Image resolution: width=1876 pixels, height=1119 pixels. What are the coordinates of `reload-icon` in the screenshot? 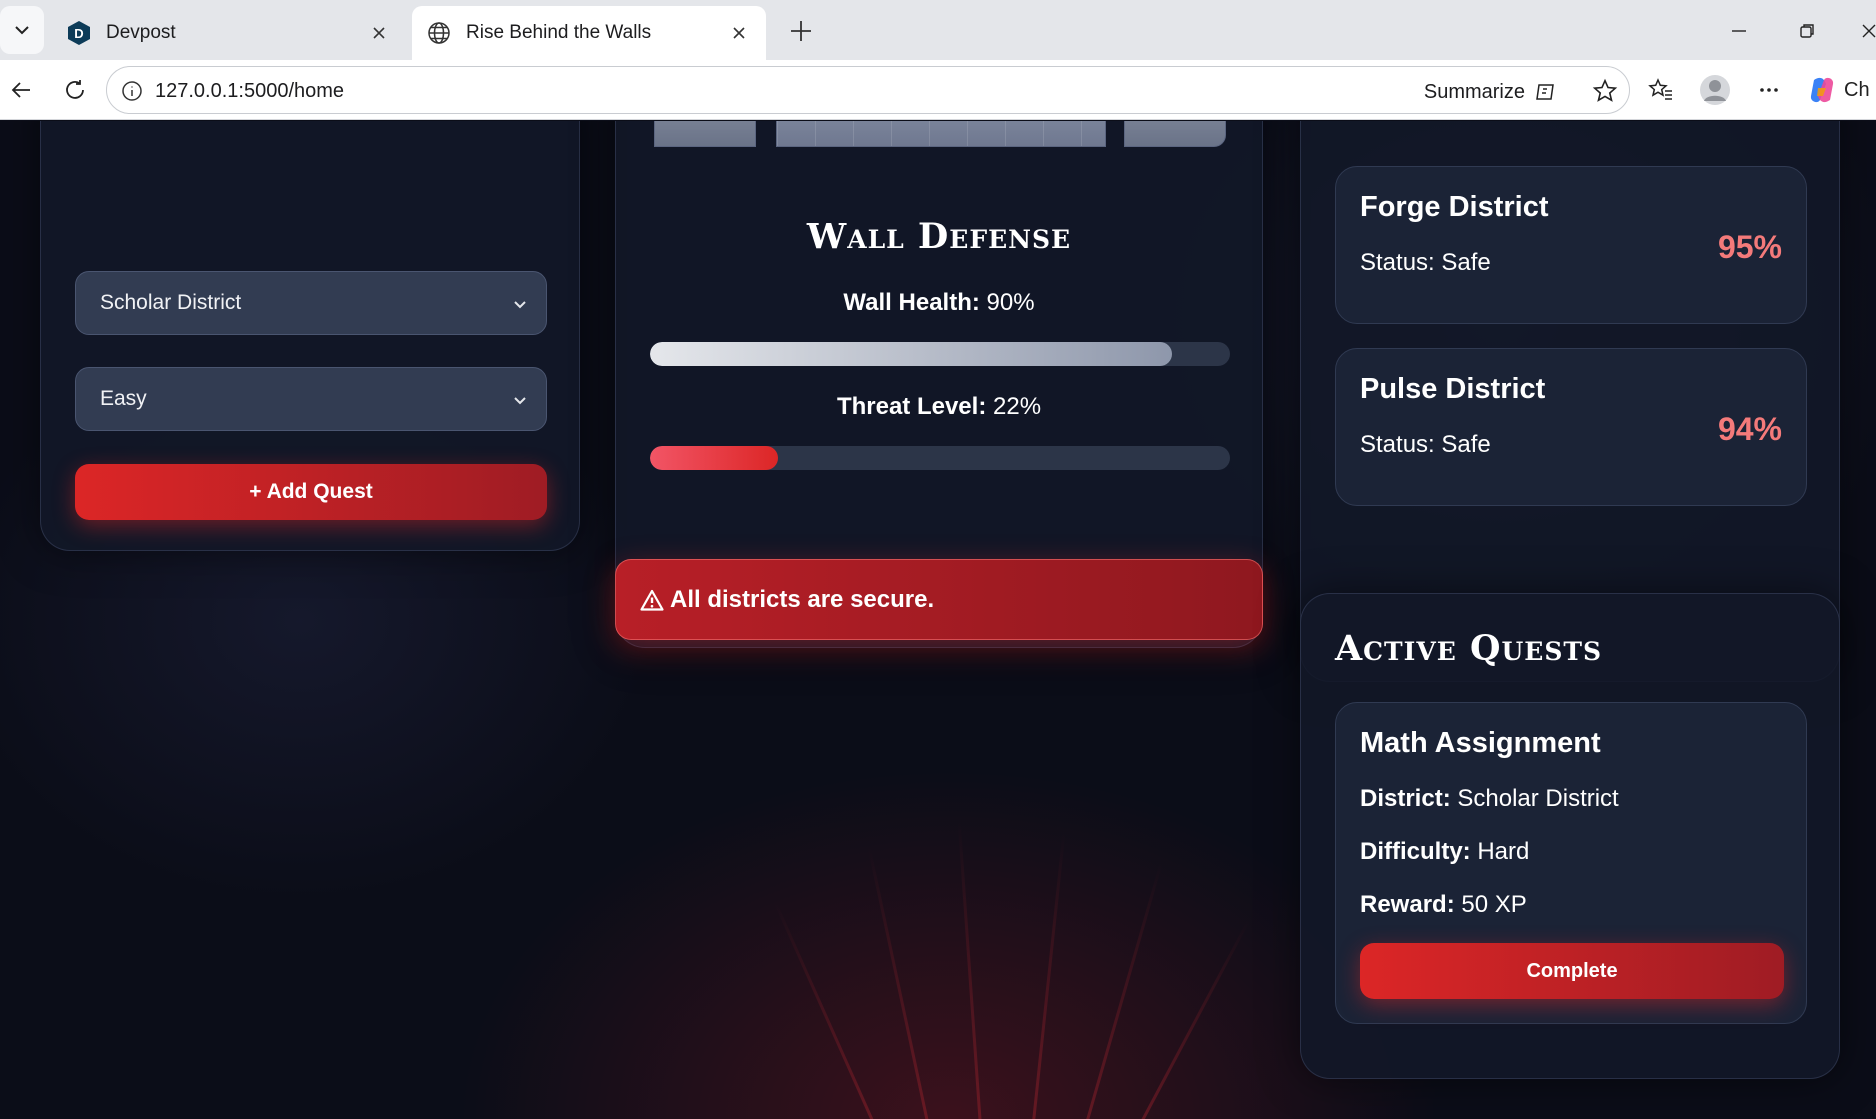 It's located at (75, 89).